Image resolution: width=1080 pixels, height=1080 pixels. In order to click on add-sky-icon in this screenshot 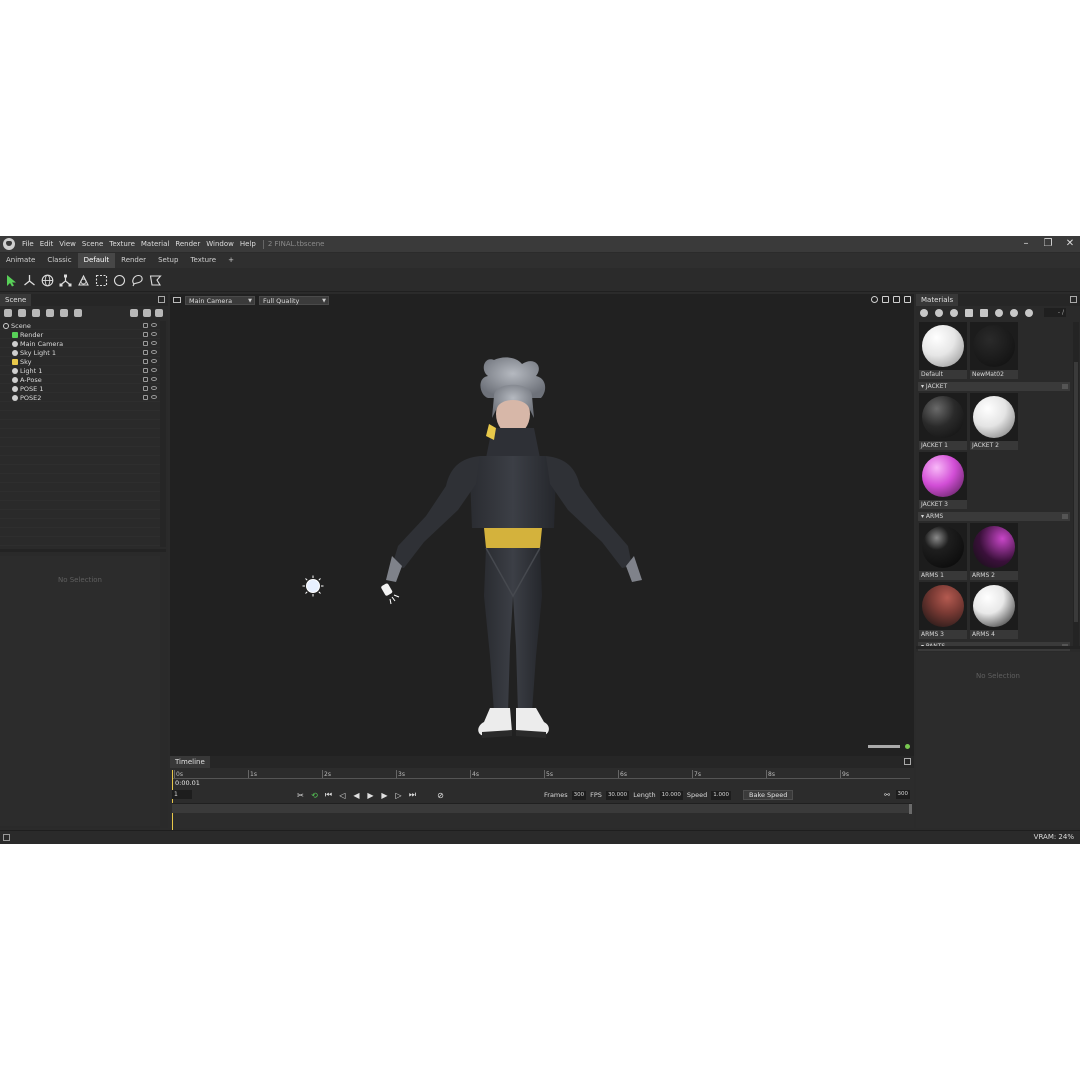, I will do `click(78, 313)`.